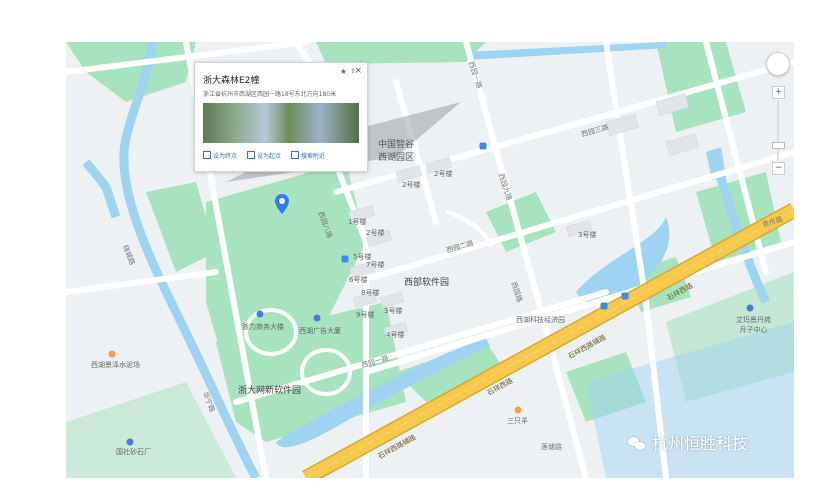 The width and height of the screenshot is (835, 489). I want to click on zoom-slider-handle, so click(778, 145).